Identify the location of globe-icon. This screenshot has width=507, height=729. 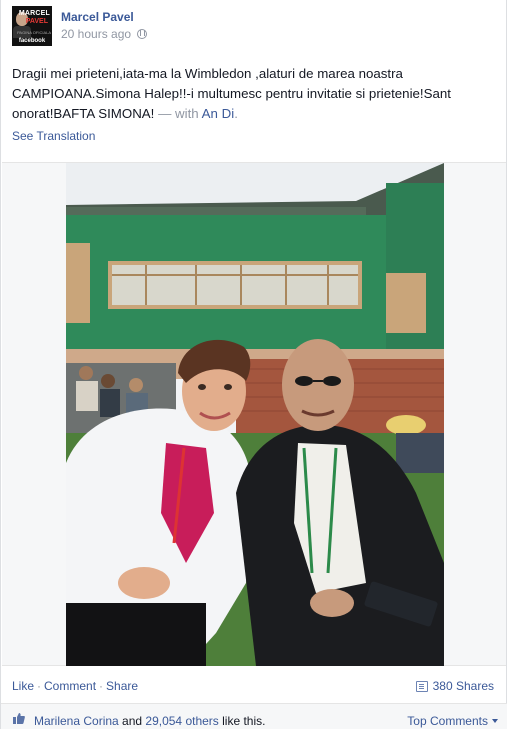
(142, 34).